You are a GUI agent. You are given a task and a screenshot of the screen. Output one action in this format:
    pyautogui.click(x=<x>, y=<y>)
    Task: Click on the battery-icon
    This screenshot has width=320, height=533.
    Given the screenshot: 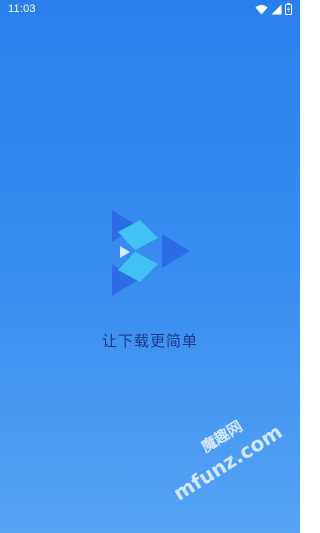 What is the action you would take?
    pyautogui.click(x=288, y=9)
    